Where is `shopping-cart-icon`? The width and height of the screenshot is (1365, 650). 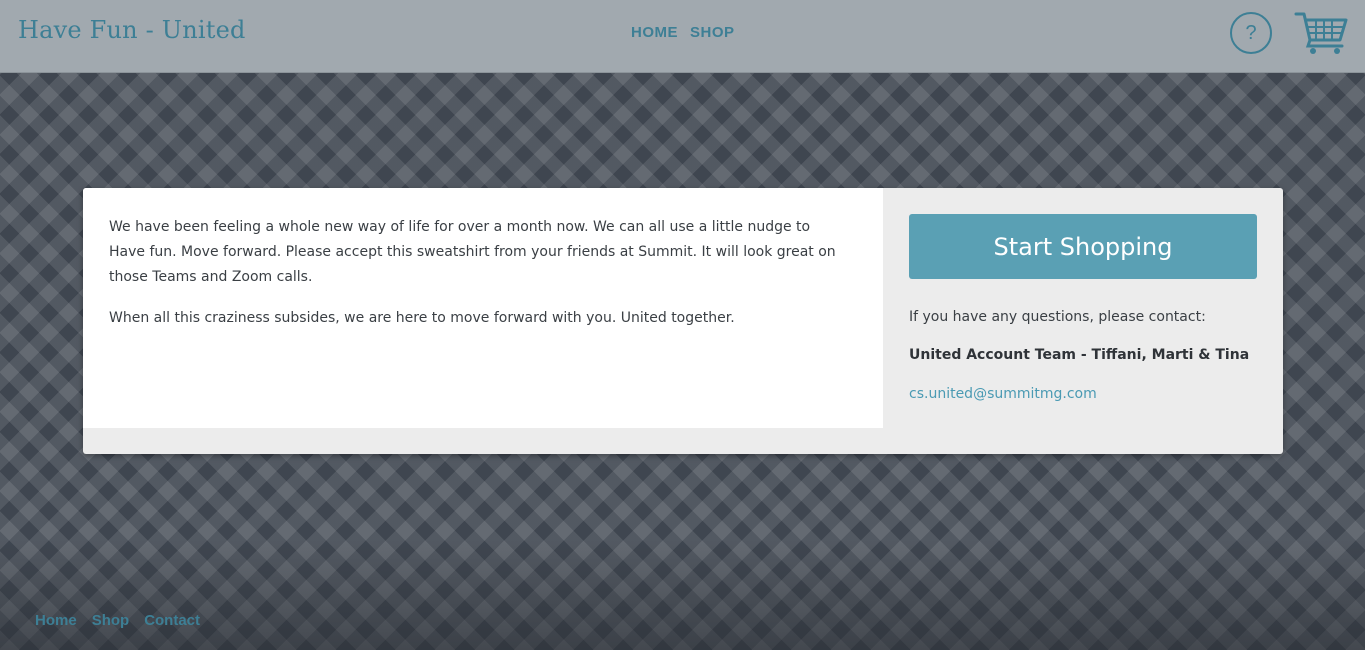 shopping-cart-icon is located at coordinates (1321, 33).